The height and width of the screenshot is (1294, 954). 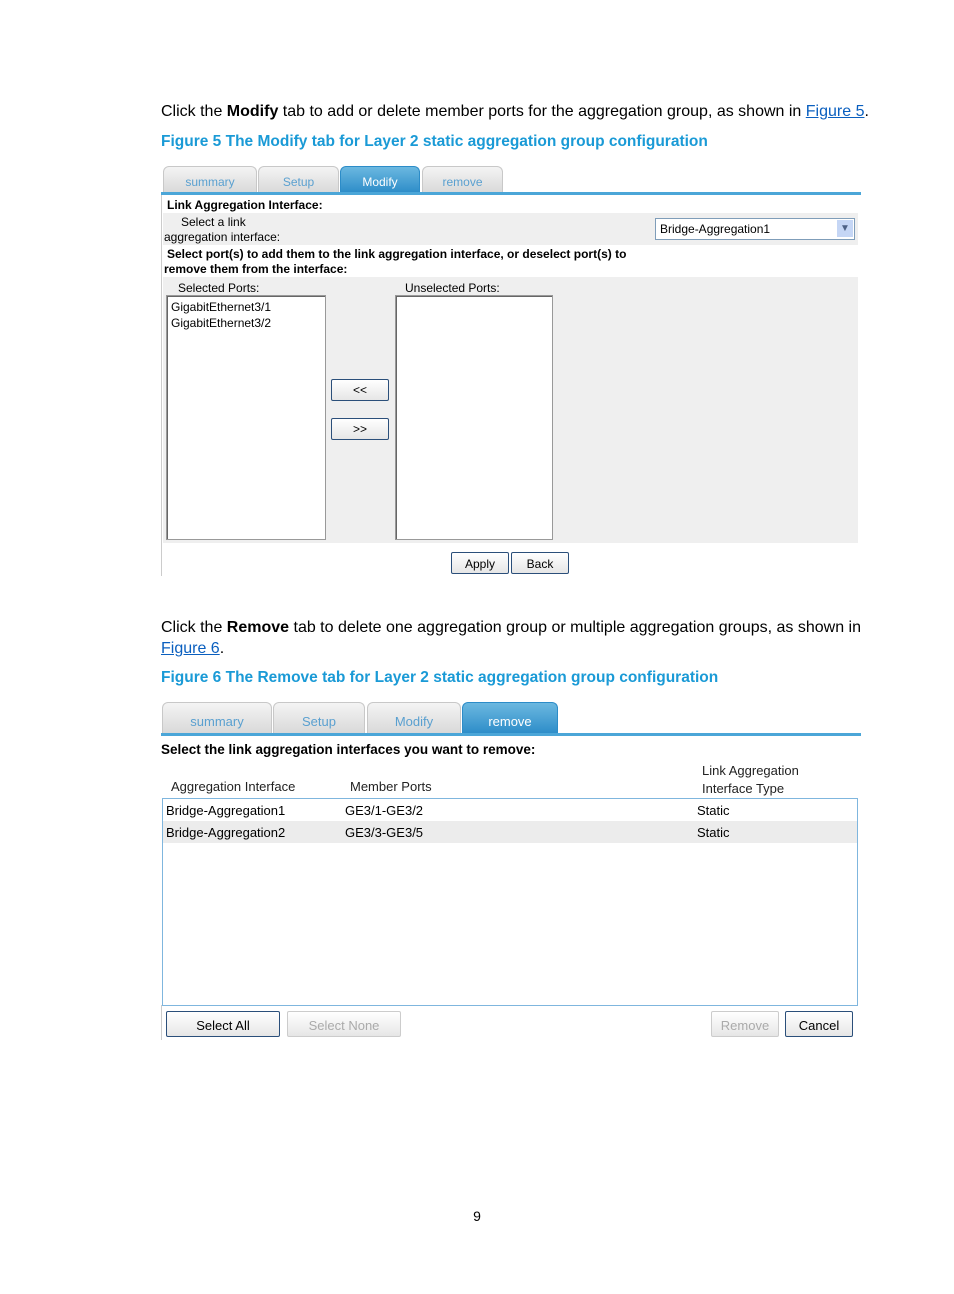 I want to click on list-item: GigabitEthernet3/1, so click(x=248, y=307).